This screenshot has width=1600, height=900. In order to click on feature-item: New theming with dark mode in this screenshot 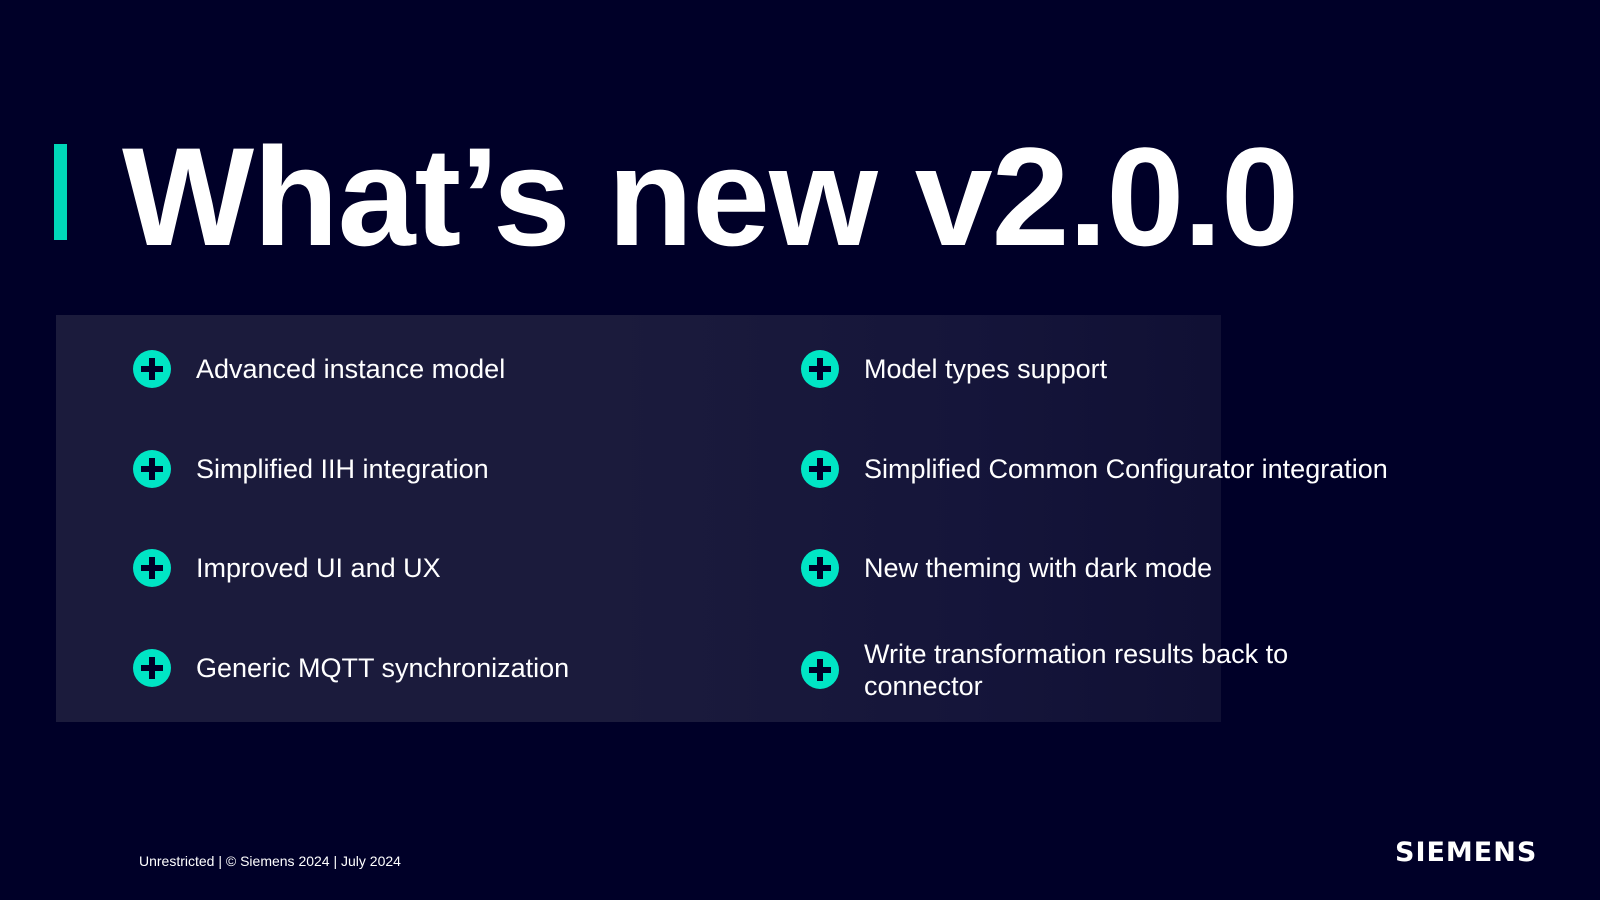, I will do `click(1006, 568)`.